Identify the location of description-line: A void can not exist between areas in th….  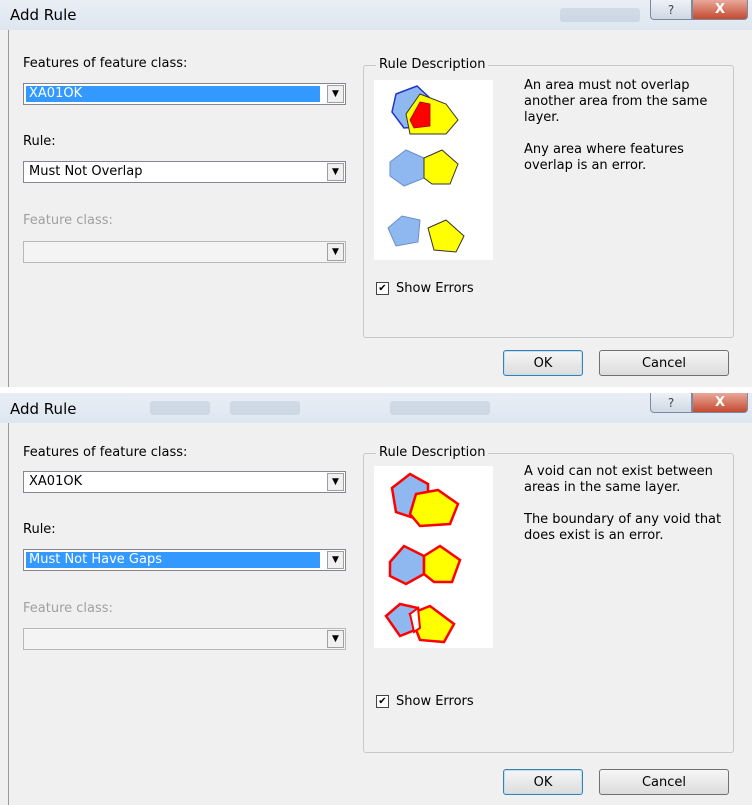
(618, 479).